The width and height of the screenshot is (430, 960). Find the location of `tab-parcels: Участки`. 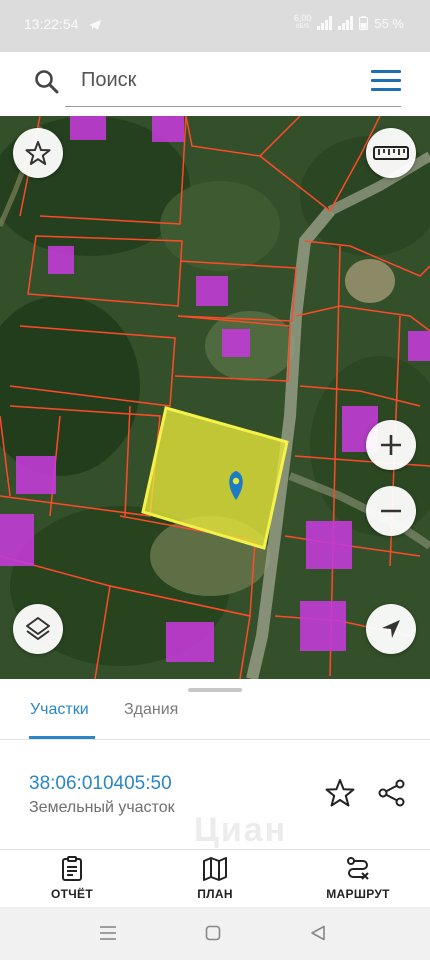

tab-parcels: Участки is located at coordinates (59, 710).